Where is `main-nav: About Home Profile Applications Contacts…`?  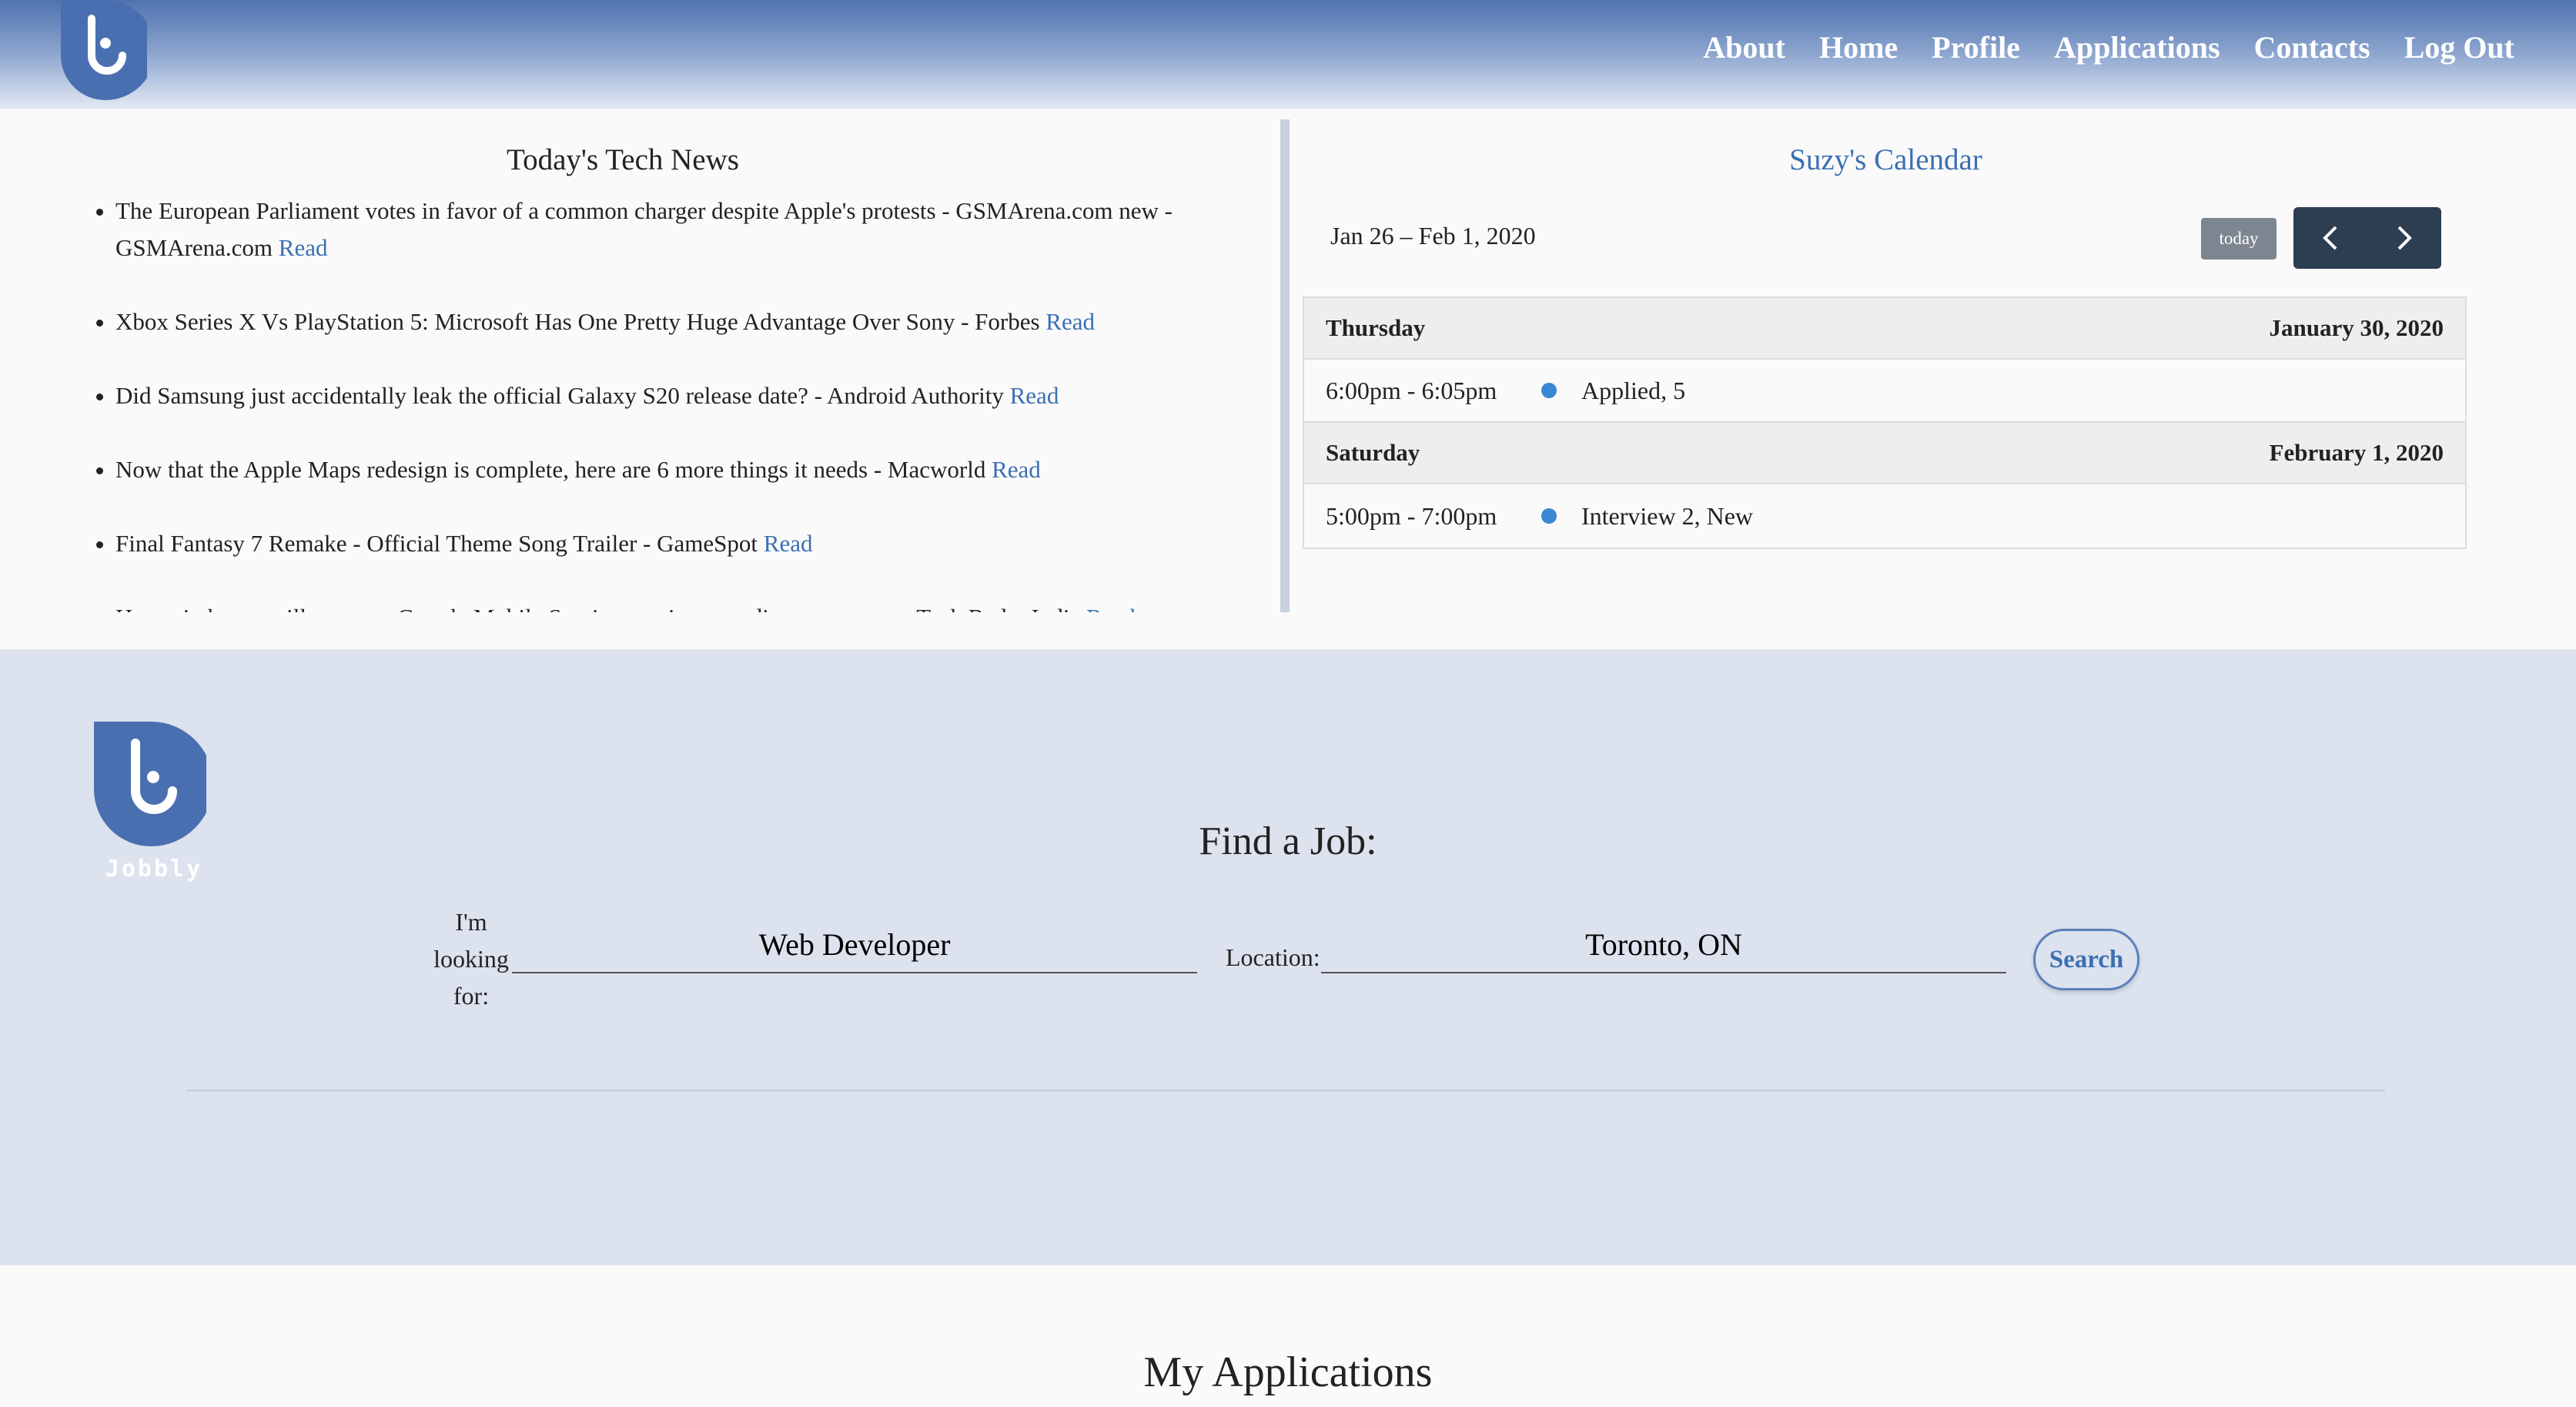 main-nav: About Home Profile Applications Contacts… is located at coordinates (2109, 47).